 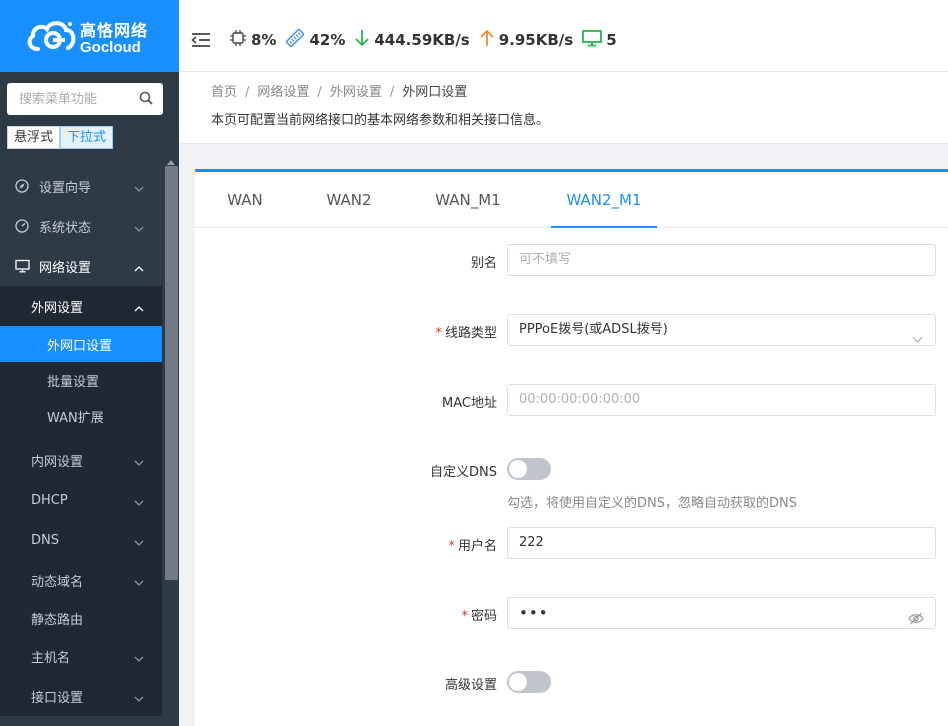 What do you see at coordinates (422, 39) in the screenshot?
I see `download-value: 444.59KB/s` at bounding box center [422, 39].